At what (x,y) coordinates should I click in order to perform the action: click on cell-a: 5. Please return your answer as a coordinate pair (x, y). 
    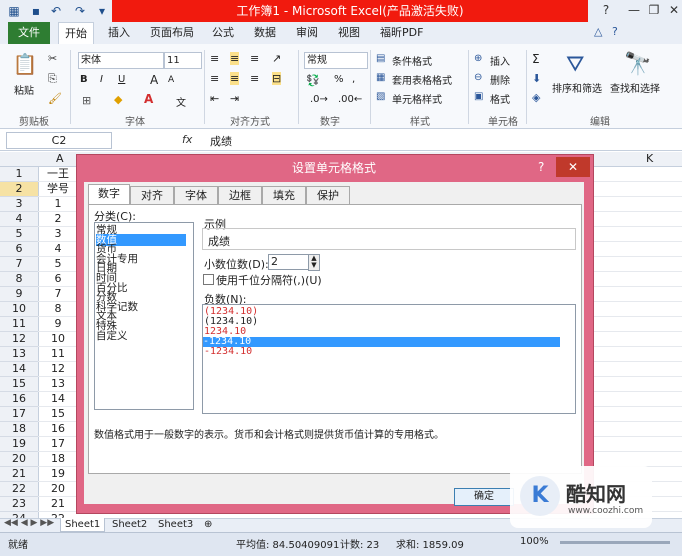
    Looking at the image, I should click on (58, 264).